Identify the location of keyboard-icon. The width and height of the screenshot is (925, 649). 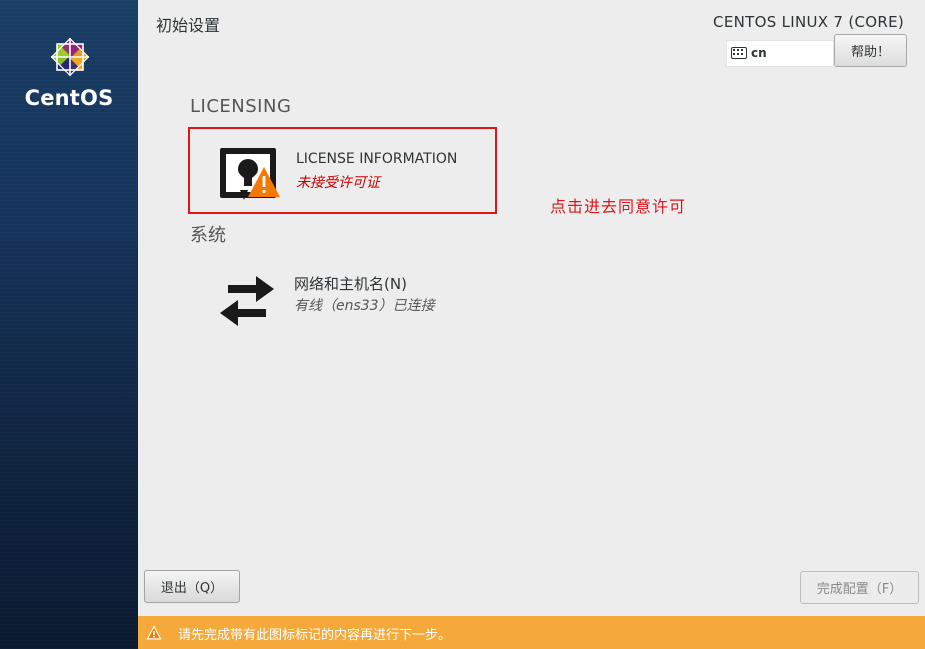
(739, 53).